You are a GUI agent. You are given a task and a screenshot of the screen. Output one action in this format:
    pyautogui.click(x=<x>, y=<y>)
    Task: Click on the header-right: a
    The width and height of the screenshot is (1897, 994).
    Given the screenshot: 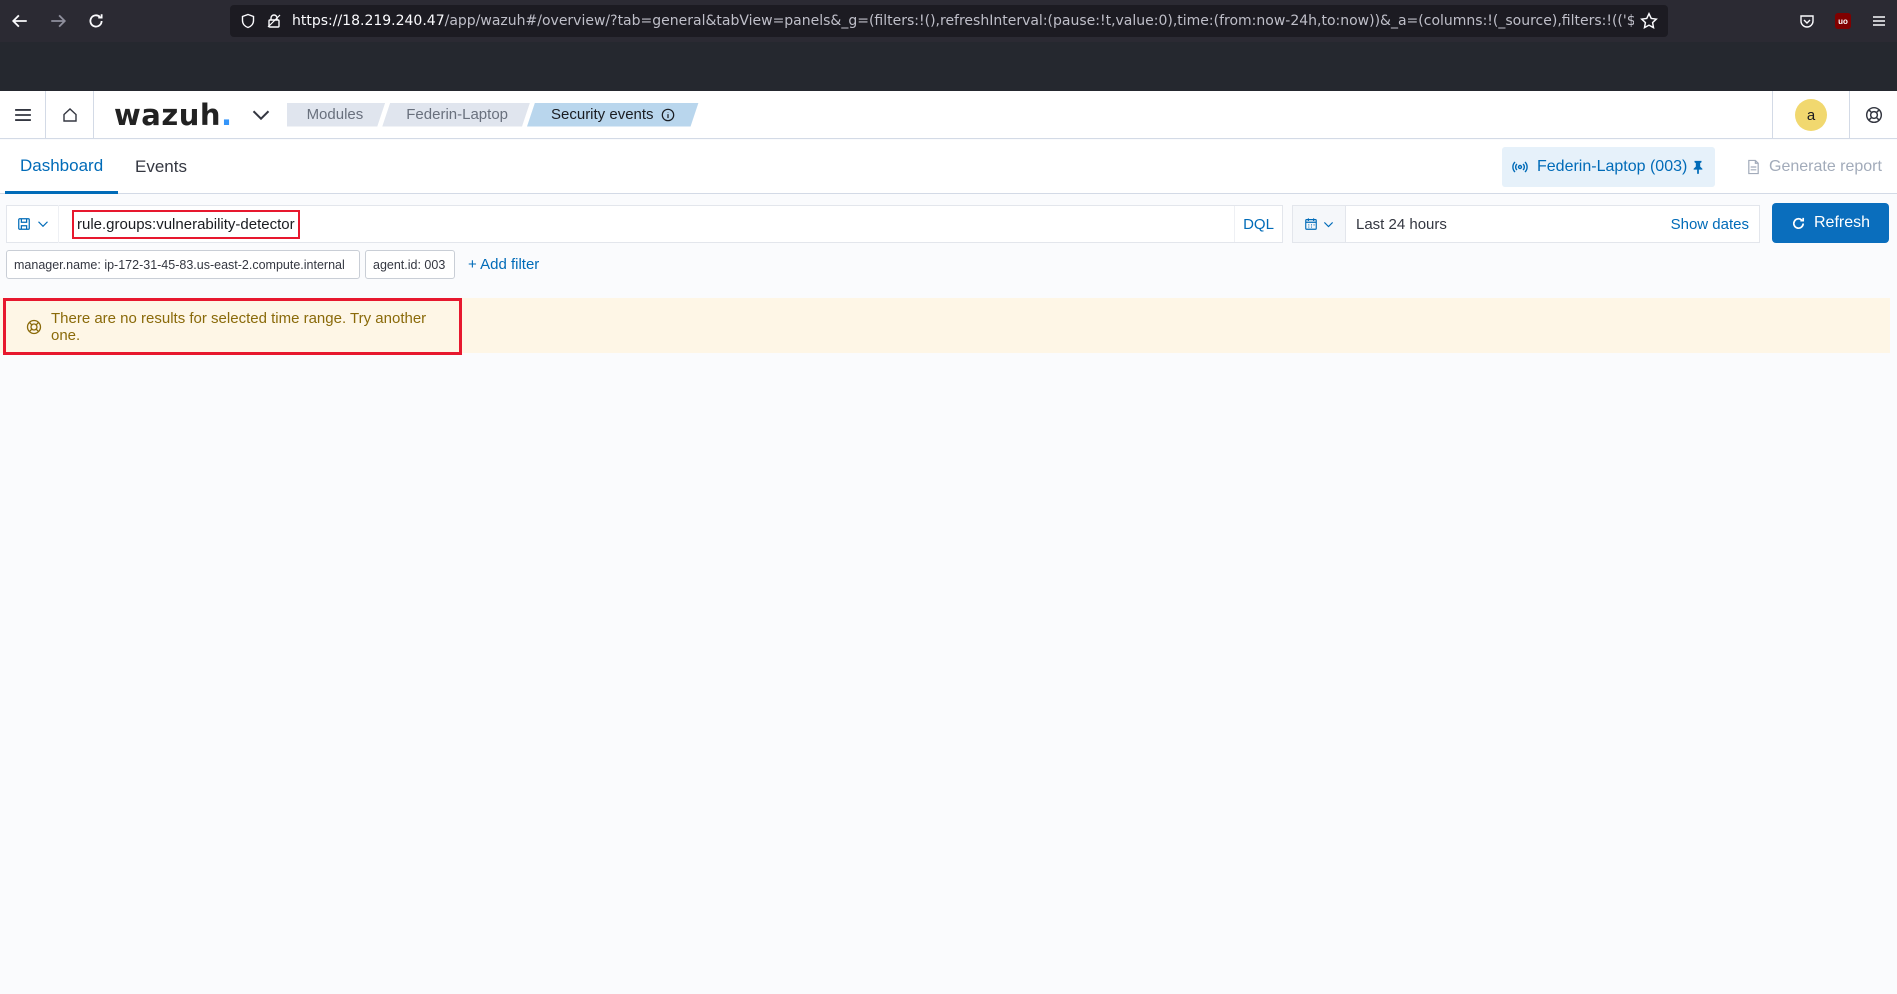 What is the action you would take?
    pyautogui.click(x=1834, y=115)
    